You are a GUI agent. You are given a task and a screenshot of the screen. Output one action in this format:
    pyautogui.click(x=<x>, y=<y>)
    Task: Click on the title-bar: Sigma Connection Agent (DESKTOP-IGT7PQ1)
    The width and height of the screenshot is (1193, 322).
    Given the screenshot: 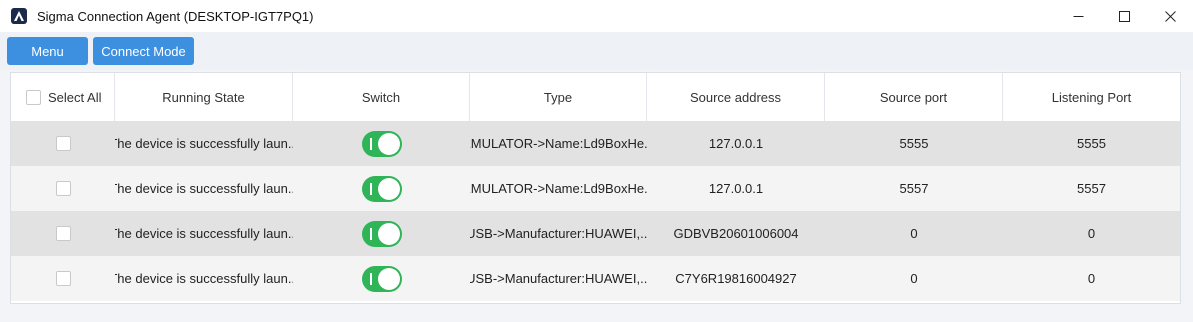 What is the action you would take?
    pyautogui.click(x=596, y=16)
    